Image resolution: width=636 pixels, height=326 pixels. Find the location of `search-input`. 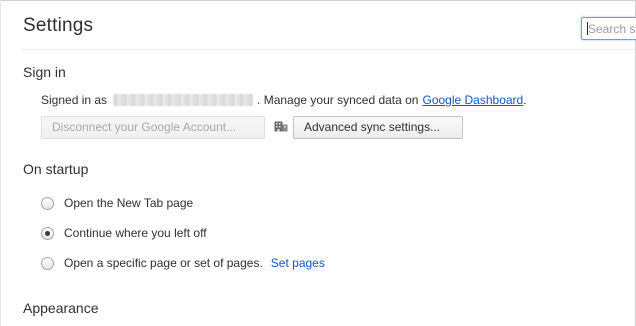

search-input is located at coordinates (609, 28).